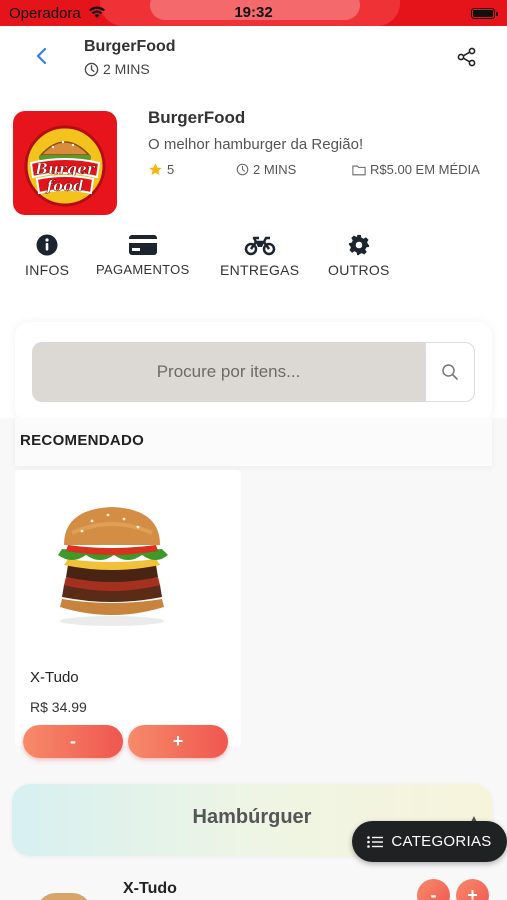 The width and height of the screenshot is (507, 900). I want to click on back-button, so click(42, 56).